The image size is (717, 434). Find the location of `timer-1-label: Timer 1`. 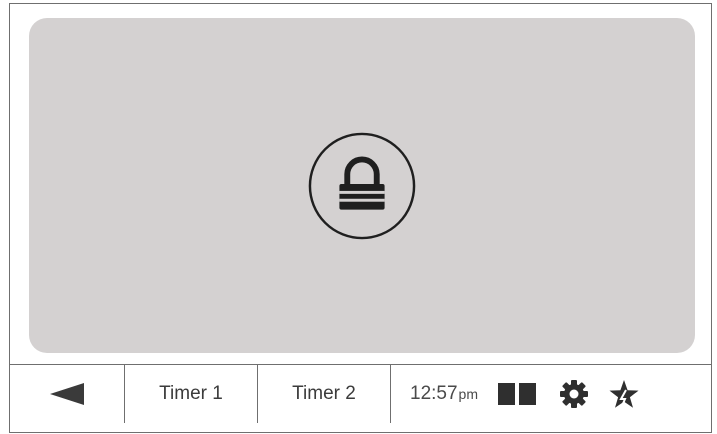

timer-1-label: Timer 1 is located at coordinates (191, 393).